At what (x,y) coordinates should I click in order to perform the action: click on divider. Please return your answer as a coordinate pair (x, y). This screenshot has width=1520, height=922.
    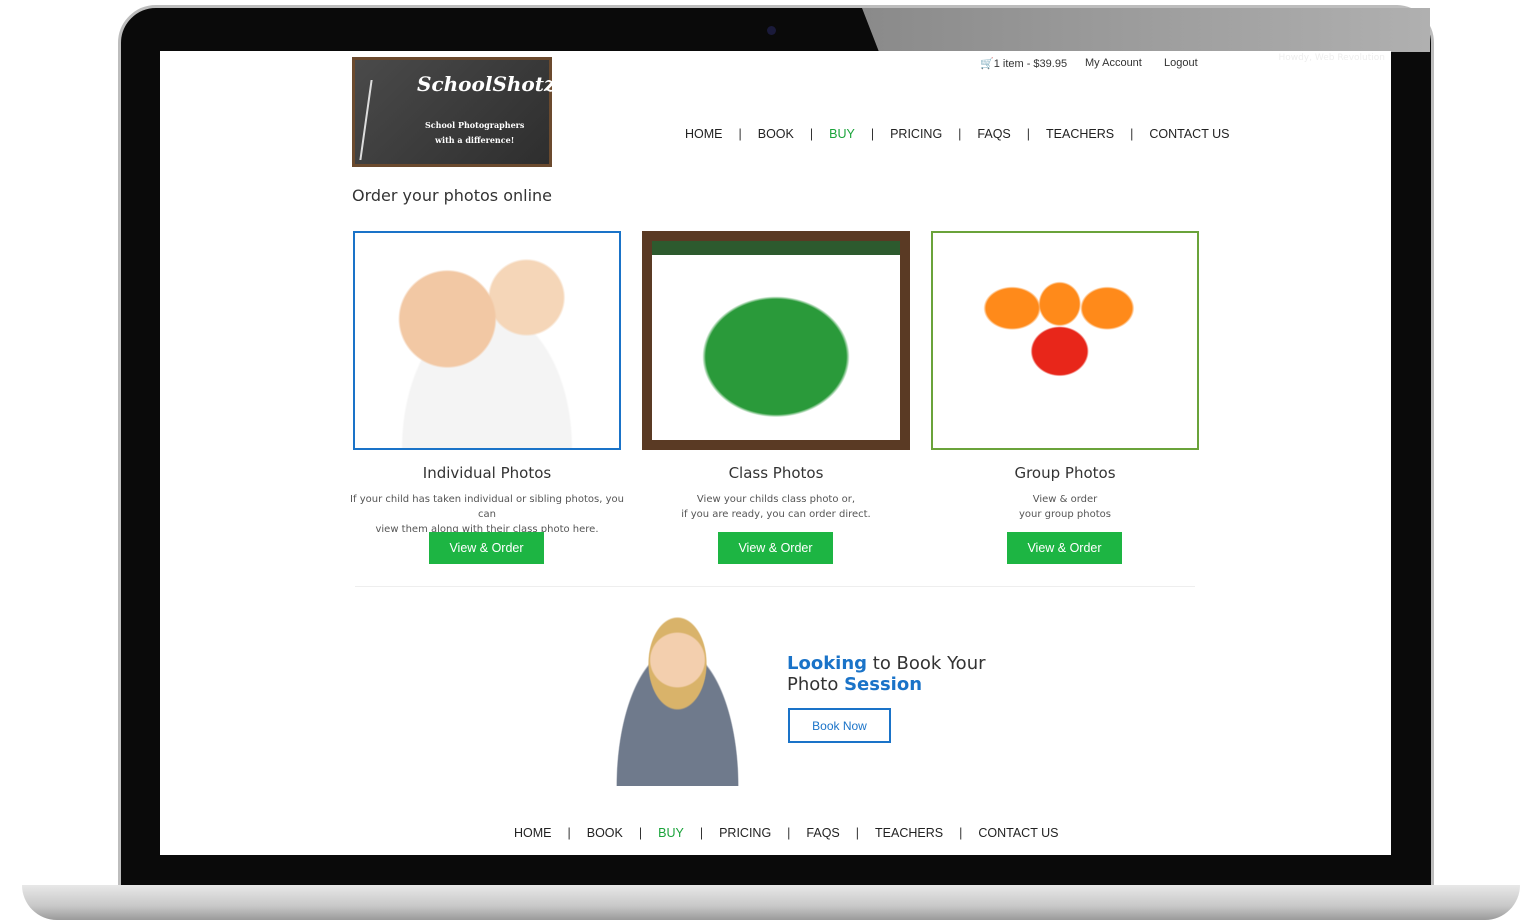
    Looking at the image, I should click on (775, 586).